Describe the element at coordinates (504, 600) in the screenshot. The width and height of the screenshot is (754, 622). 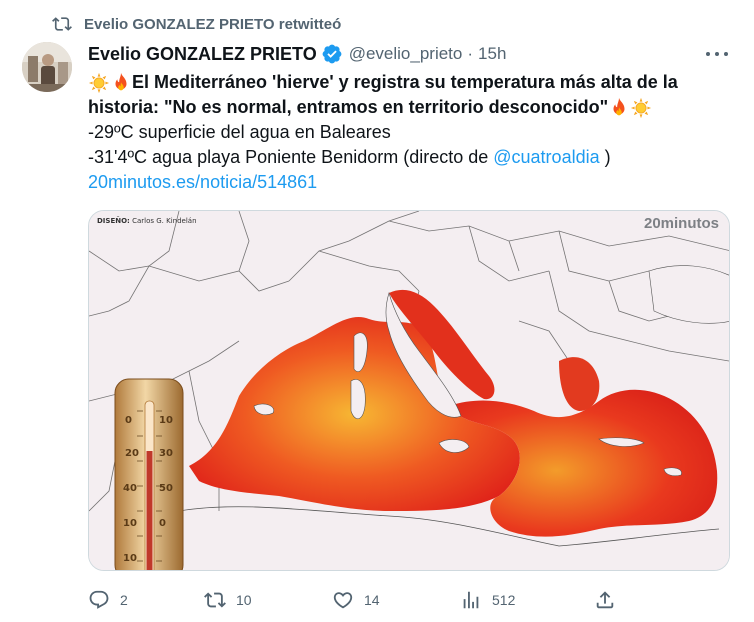
I see `views-count: 512` at that location.